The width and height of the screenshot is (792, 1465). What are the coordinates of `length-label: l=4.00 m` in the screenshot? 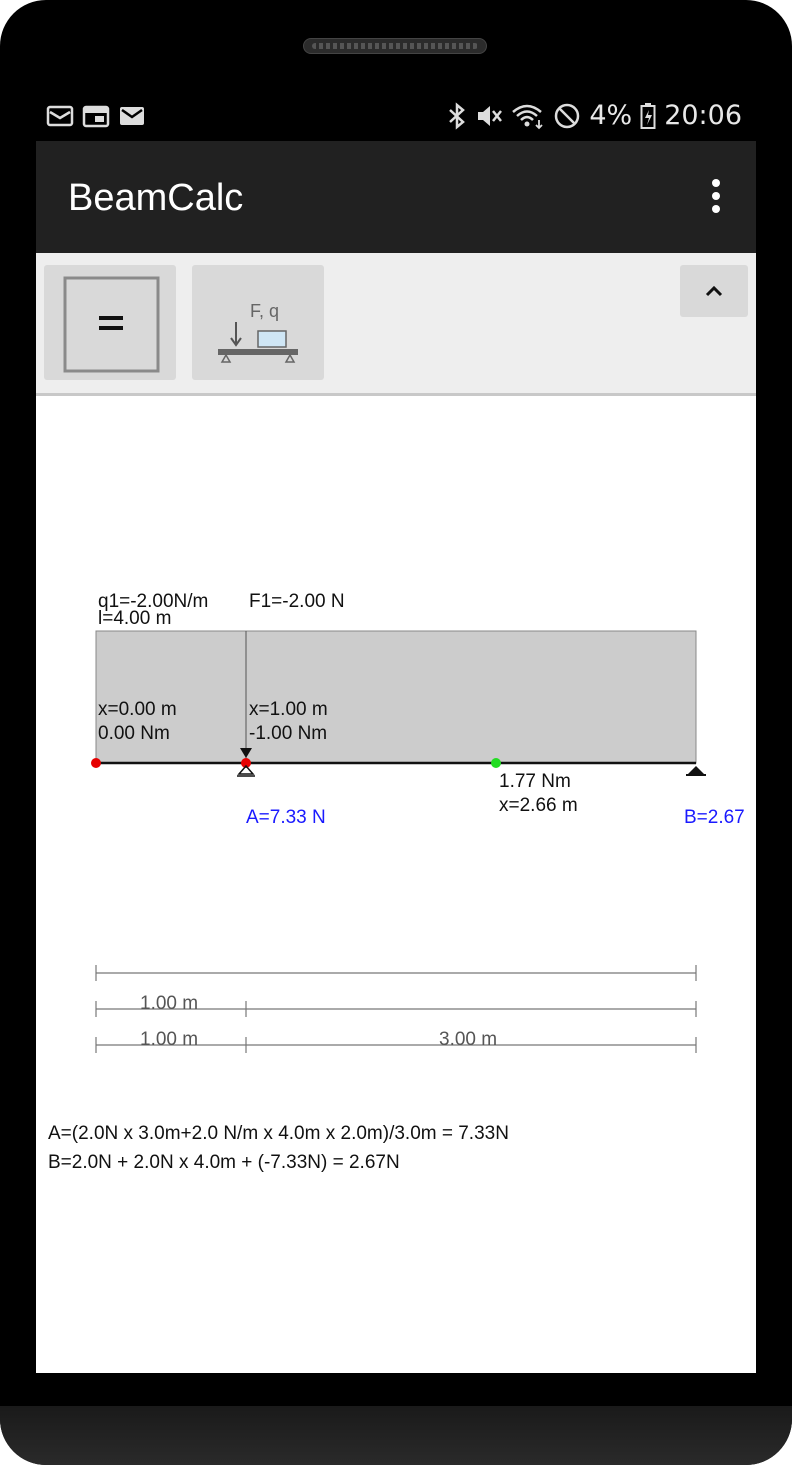 It's located at (134, 618).